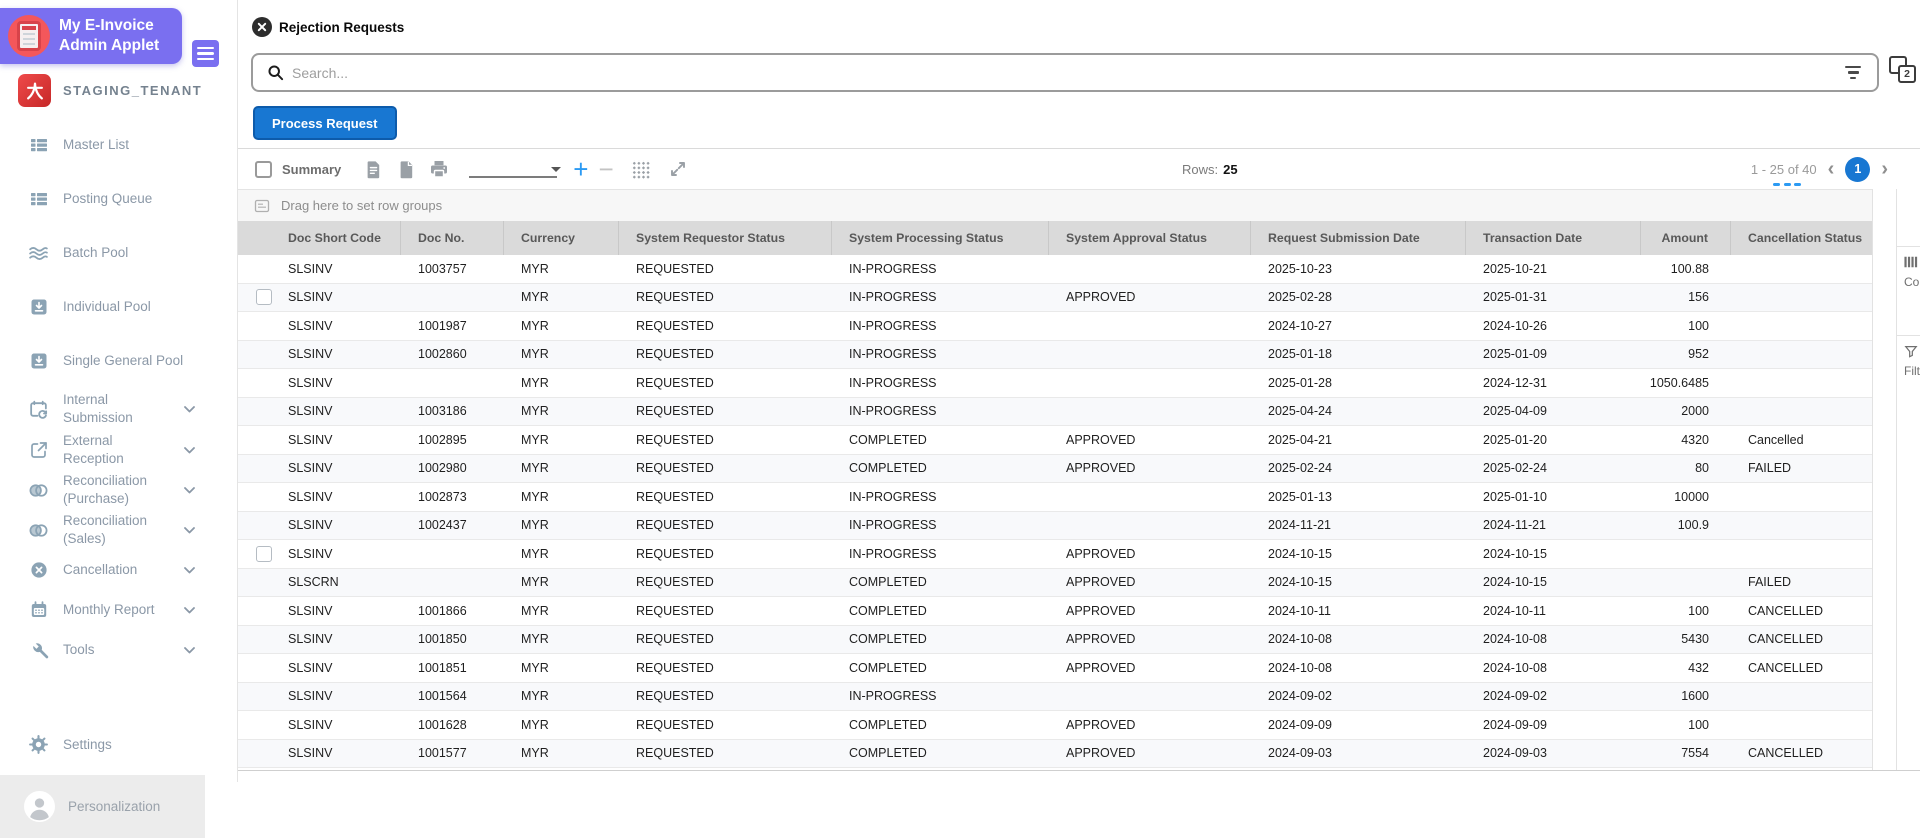  What do you see at coordinates (1358, 238) in the screenshot?
I see `column-header: Request Submission Date` at bounding box center [1358, 238].